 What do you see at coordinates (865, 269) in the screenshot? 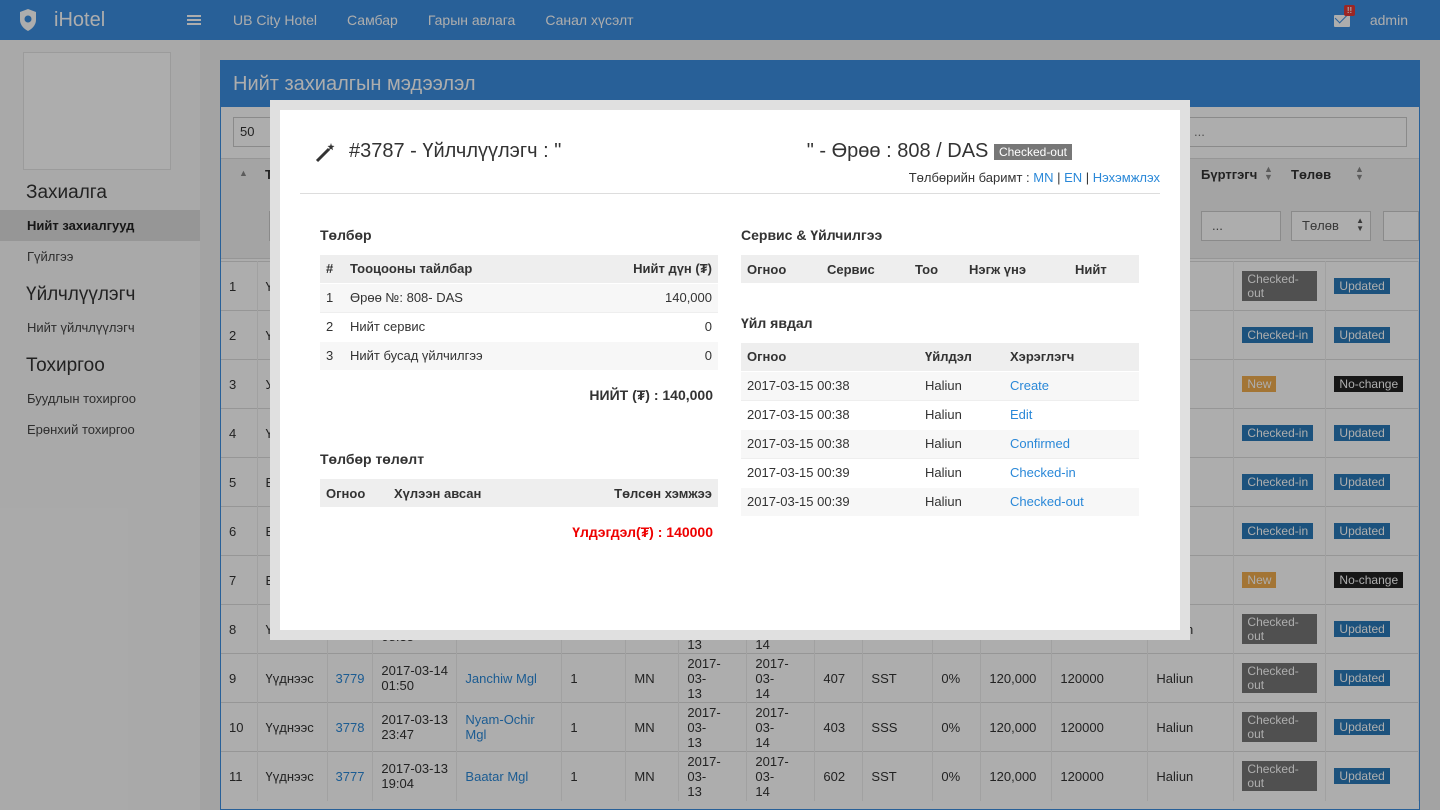
I see `services-col-service: Сервис` at bounding box center [865, 269].